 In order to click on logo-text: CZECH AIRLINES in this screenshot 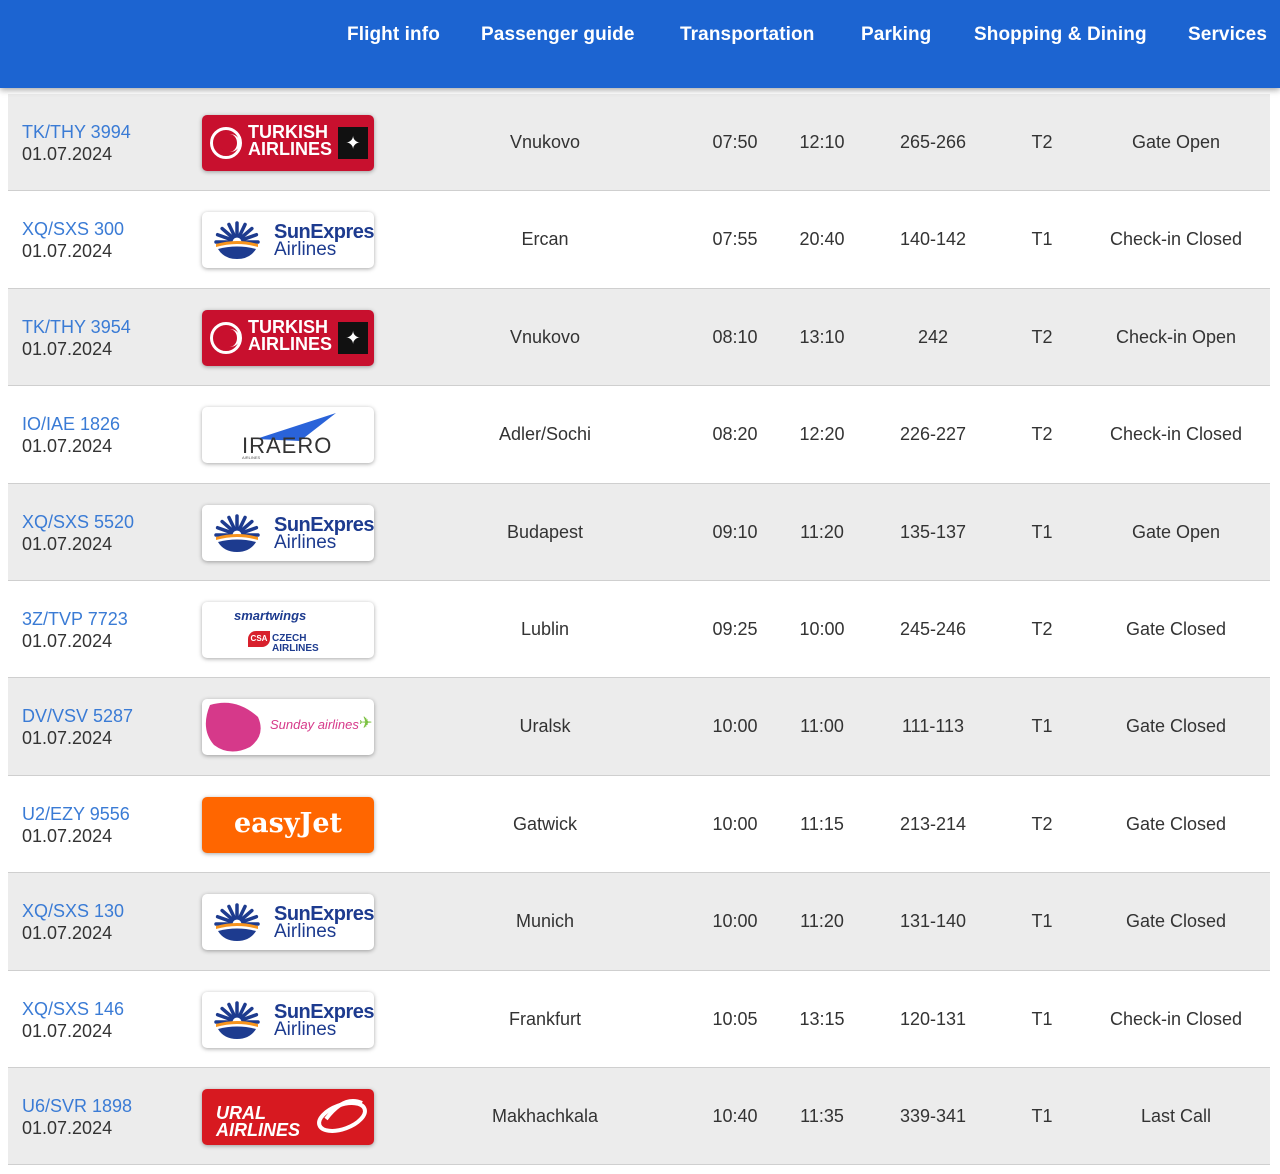, I will do `click(295, 643)`.